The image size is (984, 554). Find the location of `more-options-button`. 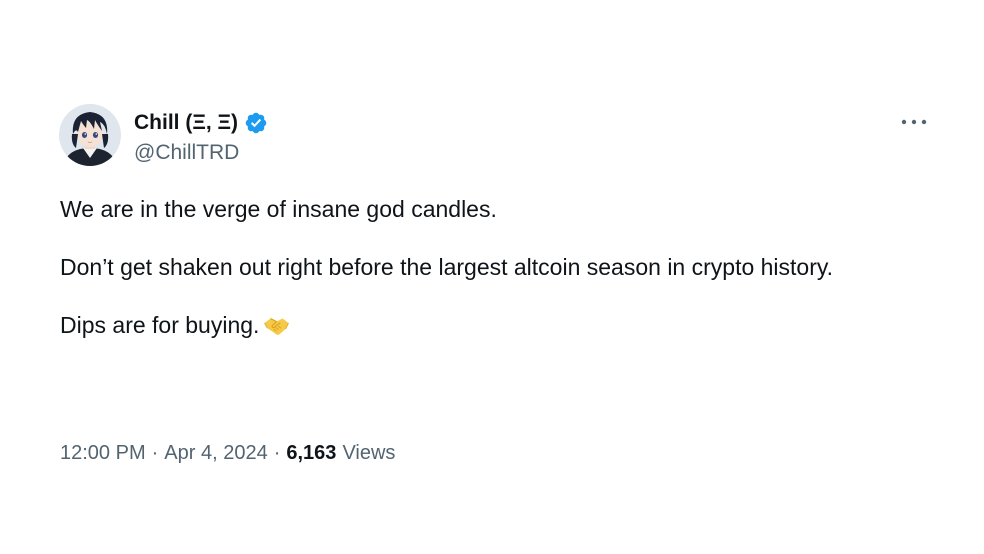

more-options-button is located at coordinates (914, 122).